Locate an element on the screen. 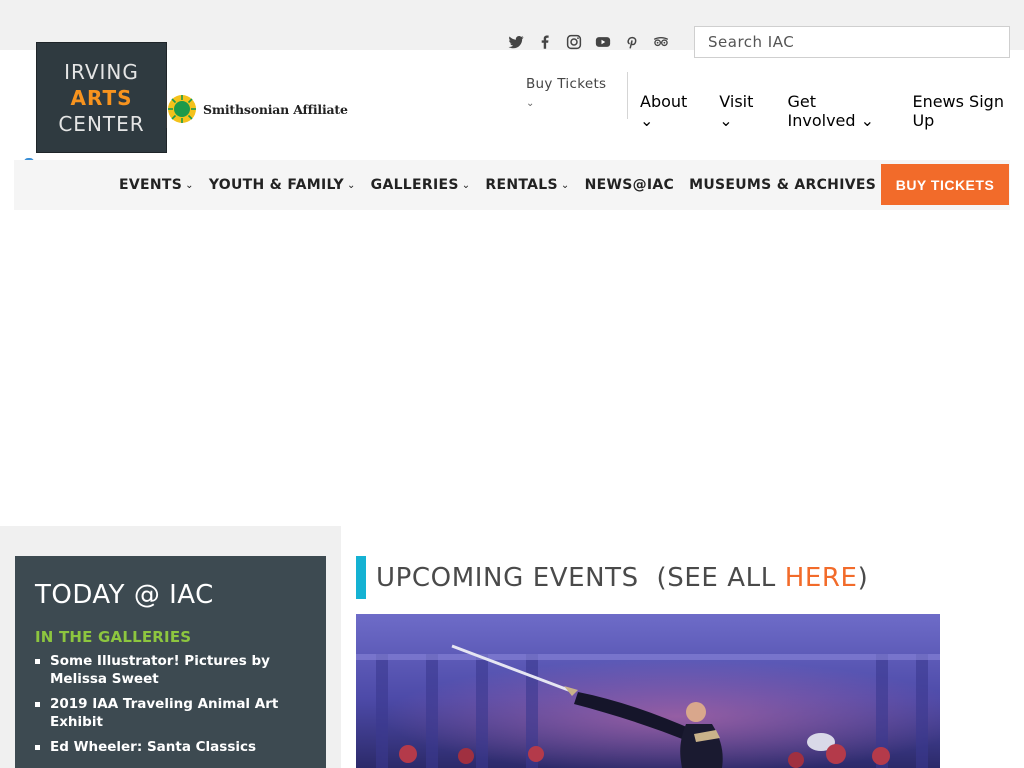 Image resolution: width=1024 pixels, height=768 pixels. nav-museums-archives: MUSEUMS & ARCHIVES ⌄ is located at coordinates (788, 185).